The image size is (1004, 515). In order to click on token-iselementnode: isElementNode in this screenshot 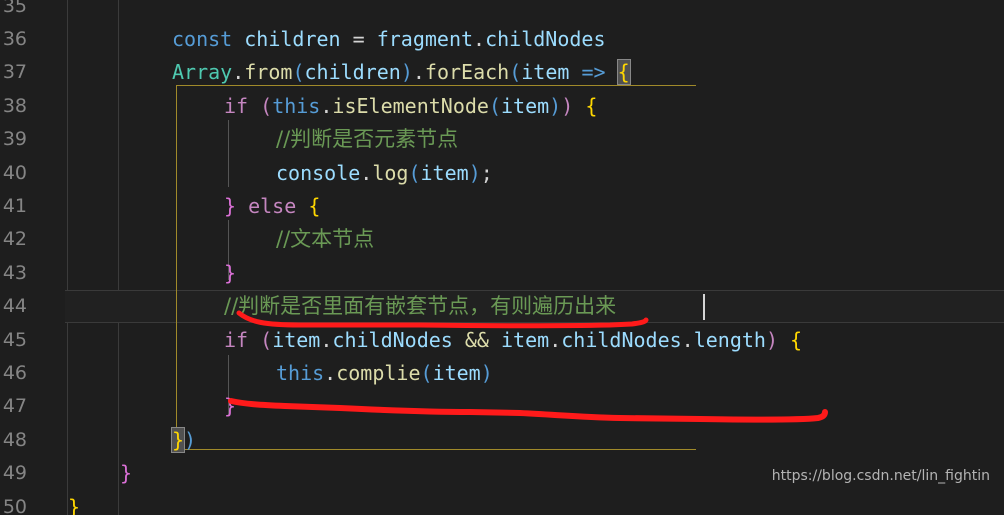, I will do `click(410, 106)`.